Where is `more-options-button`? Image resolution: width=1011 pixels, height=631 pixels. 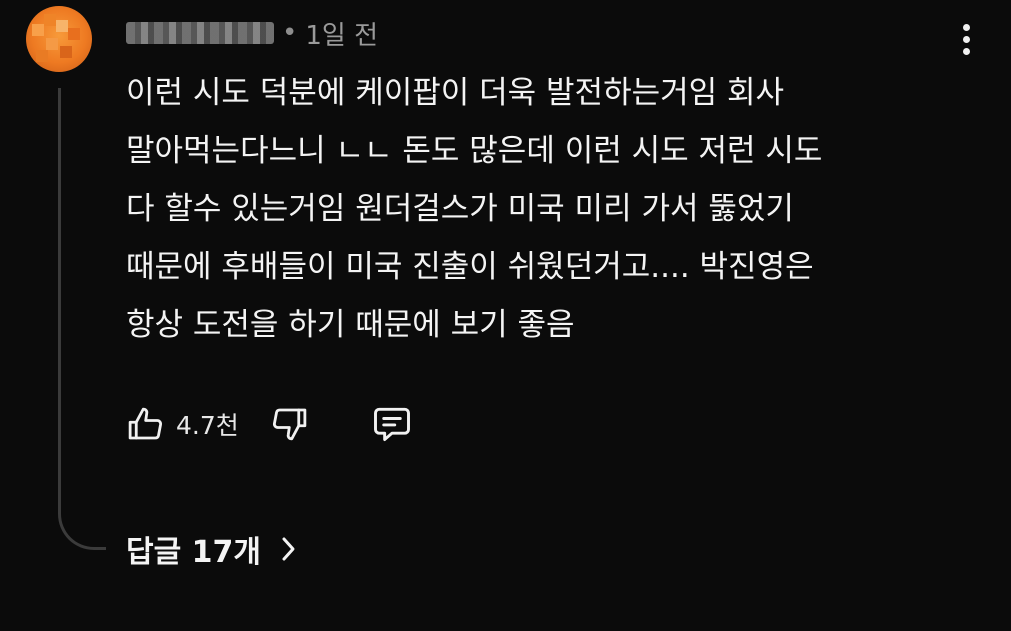
more-options-button is located at coordinates (966, 42).